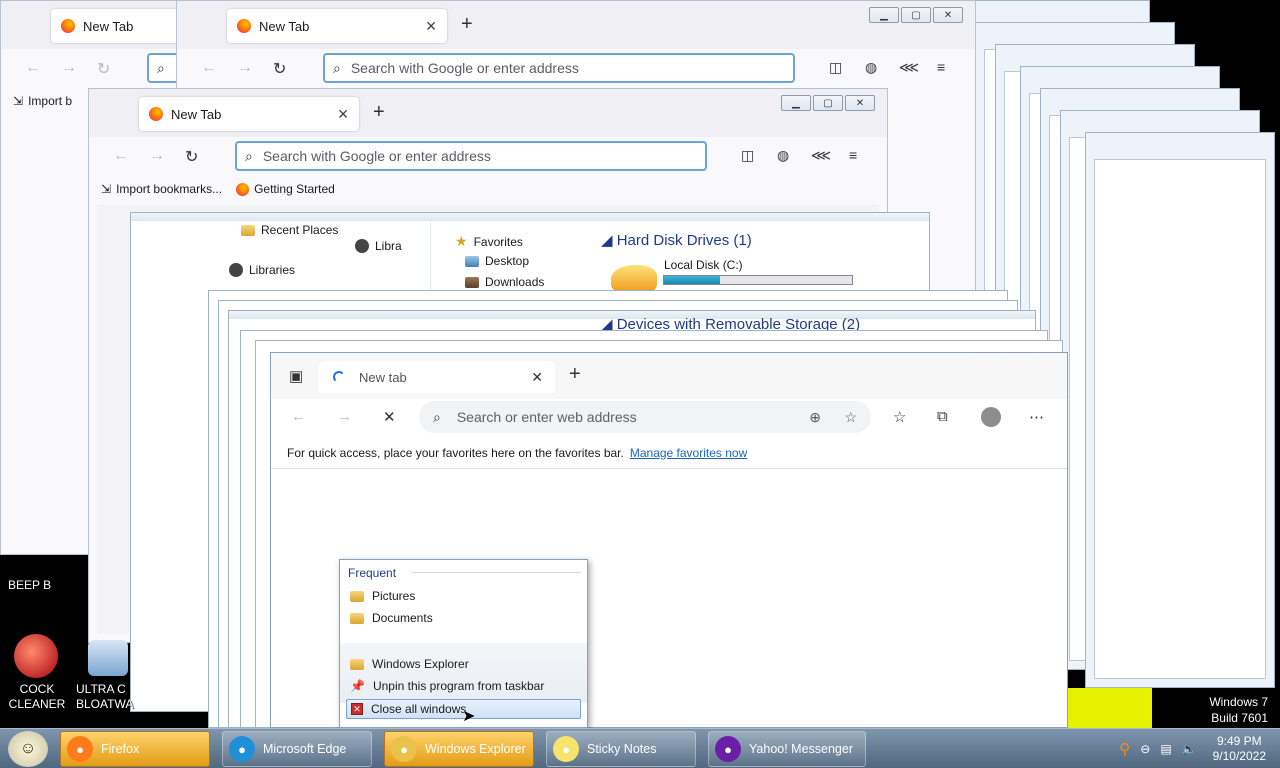  What do you see at coordinates (463, 686) in the screenshot?
I see `jump-item-unpin: 📌 Unpin this program from taskbar` at bounding box center [463, 686].